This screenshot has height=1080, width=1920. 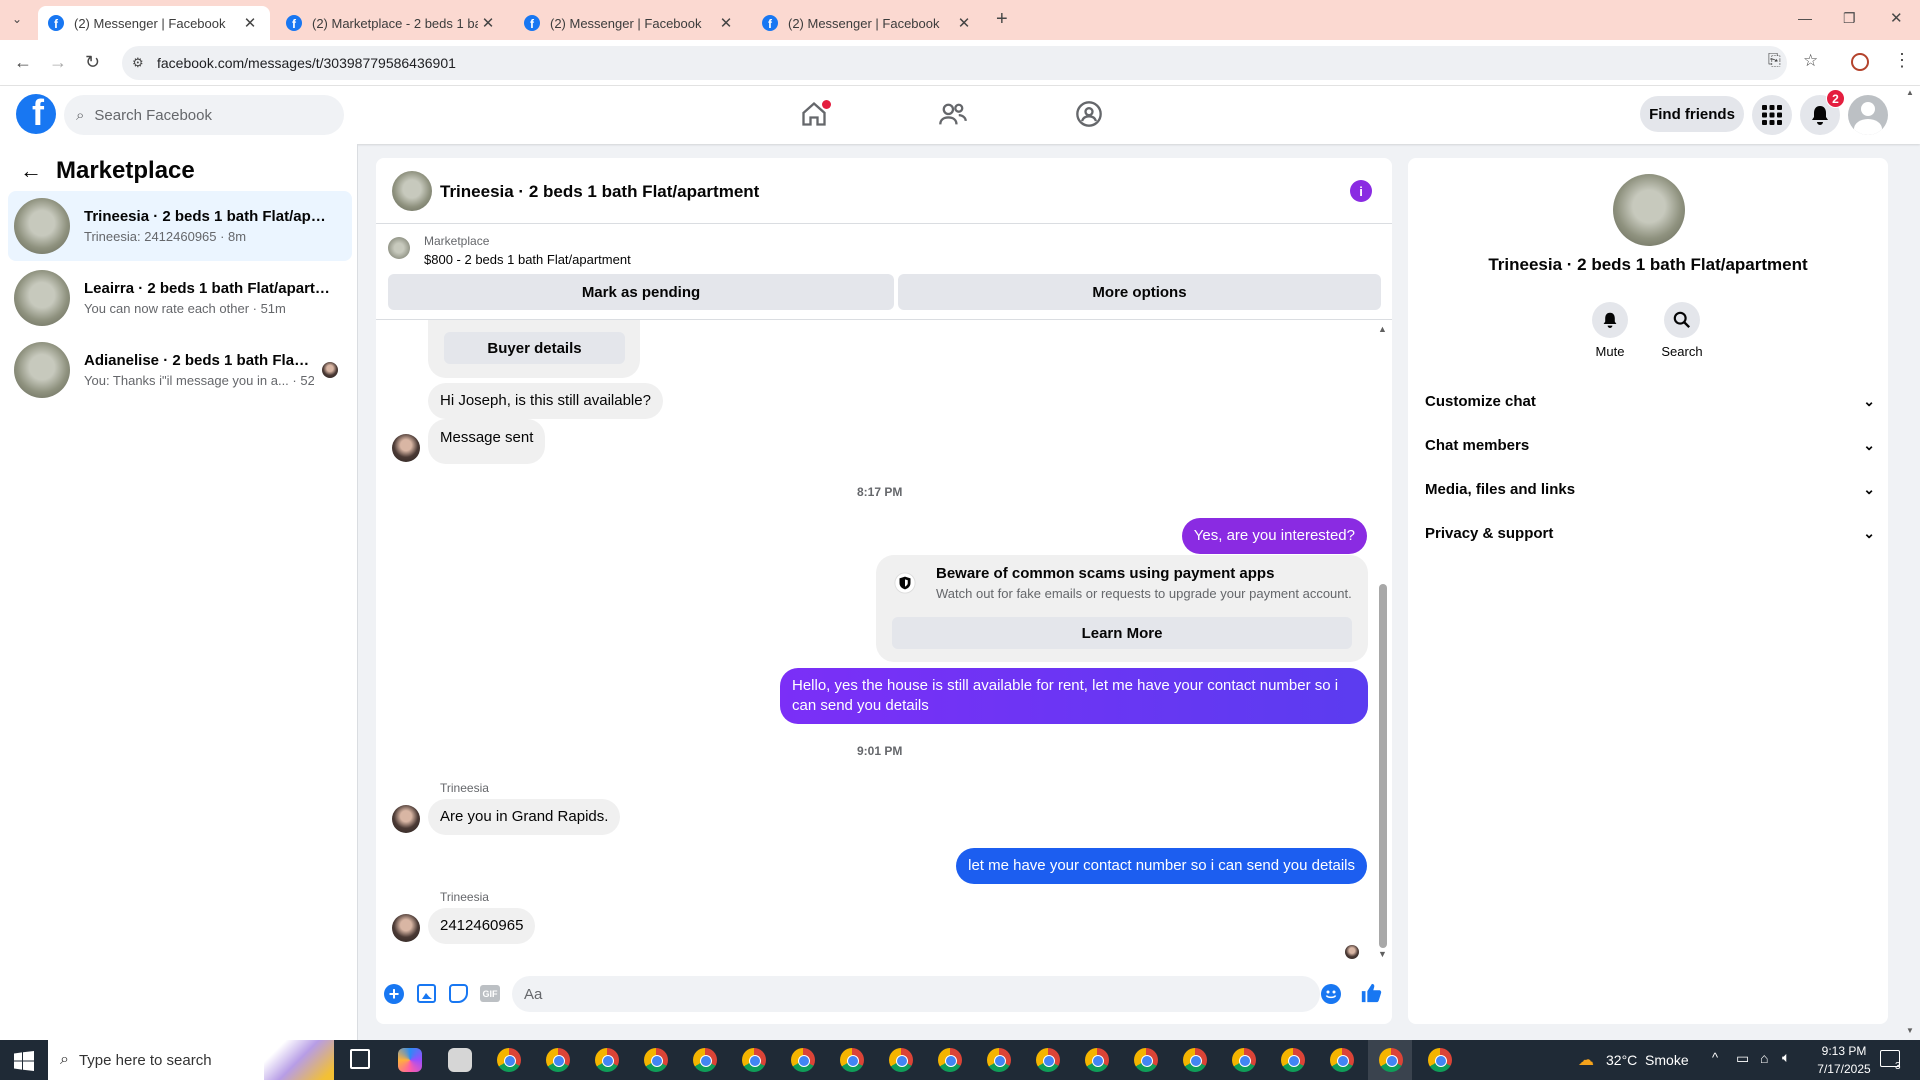 I want to click on new-tab-plus-icon: +, so click(x=1002, y=19).